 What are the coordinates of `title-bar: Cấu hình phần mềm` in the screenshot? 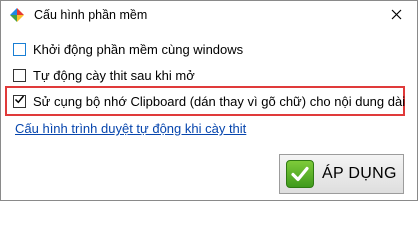 It's located at (209, 16).